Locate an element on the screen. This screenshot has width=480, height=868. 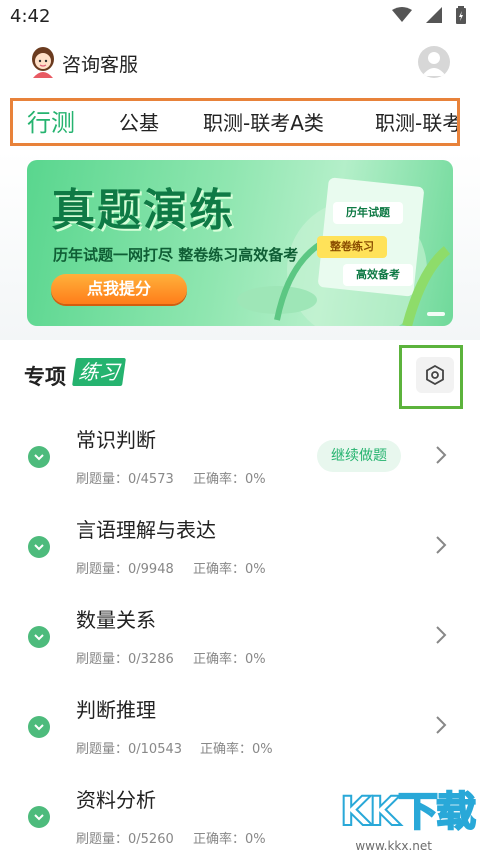
settings-button is located at coordinates (435, 375).